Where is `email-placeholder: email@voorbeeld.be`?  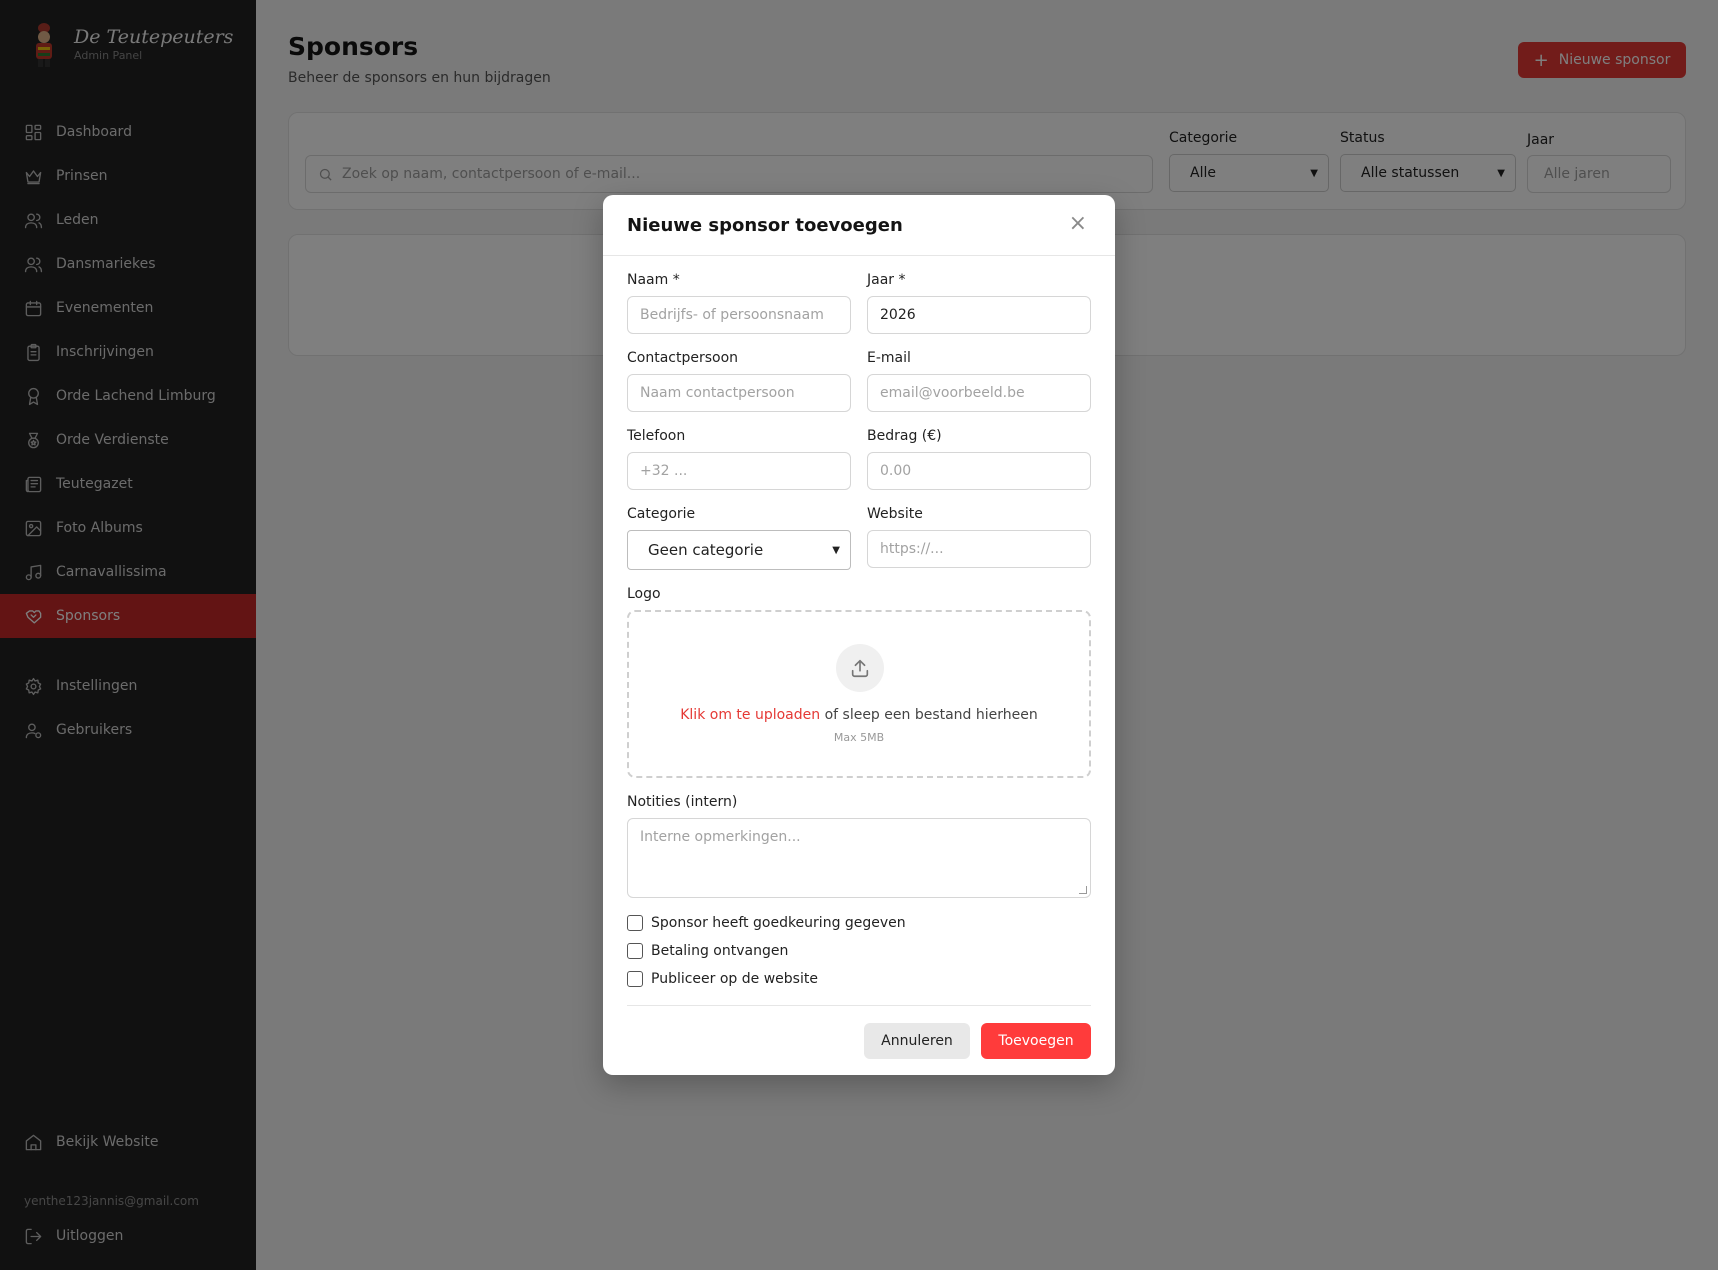
email-placeholder: email@voorbeeld.be is located at coordinates (952, 393).